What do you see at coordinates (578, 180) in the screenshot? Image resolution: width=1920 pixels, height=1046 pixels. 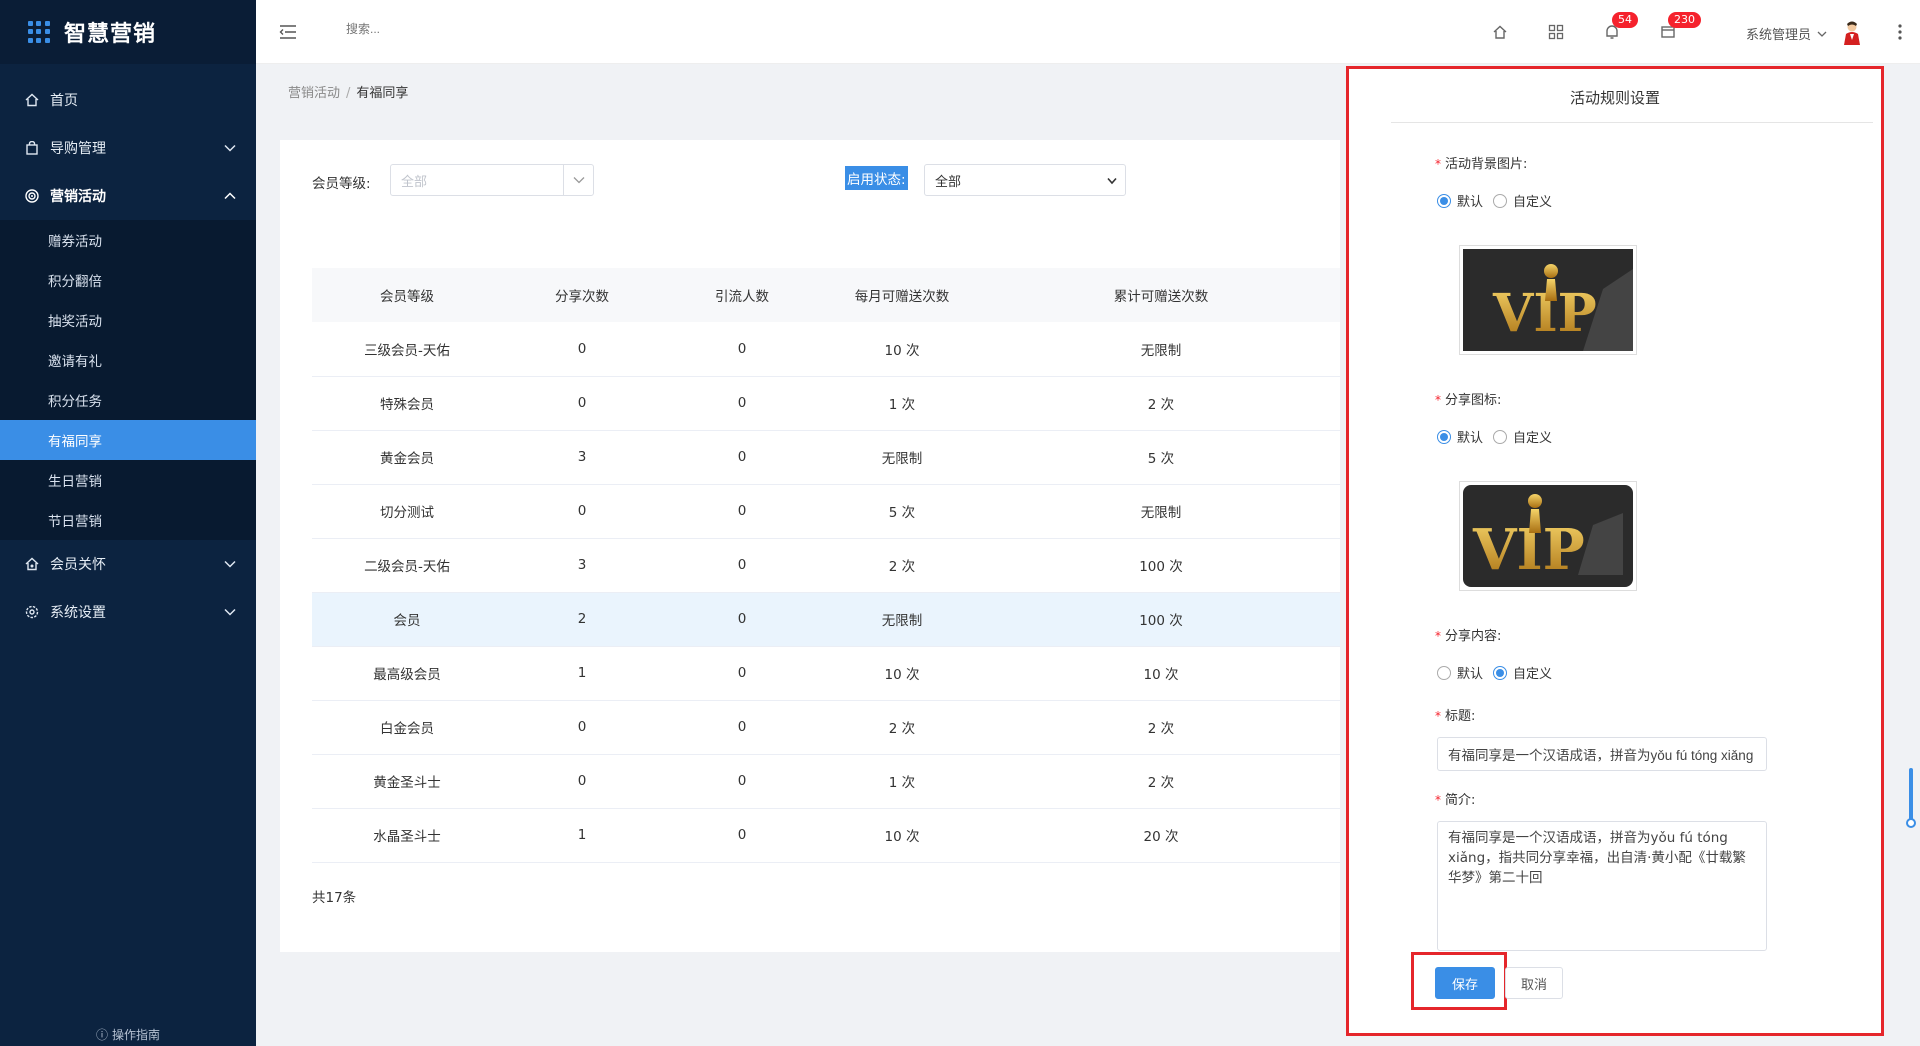 I see `chevron-down-icon` at bounding box center [578, 180].